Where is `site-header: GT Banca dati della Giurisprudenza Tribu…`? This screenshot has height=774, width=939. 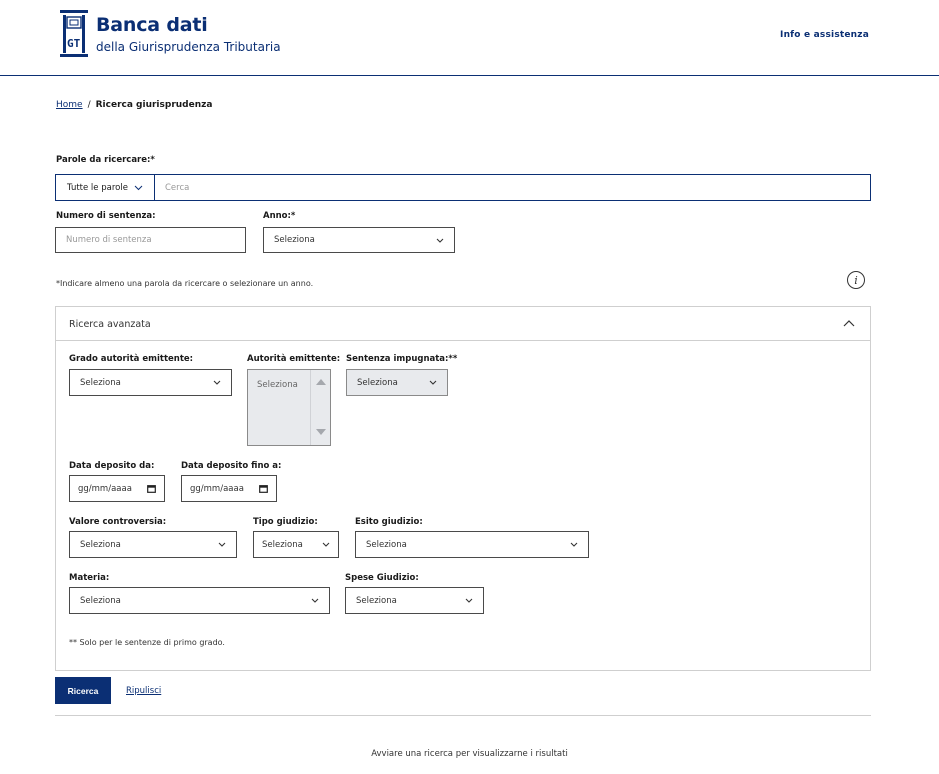
site-header: GT Banca dati della Giurisprudenza Tribu… is located at coordinates (469, 38).